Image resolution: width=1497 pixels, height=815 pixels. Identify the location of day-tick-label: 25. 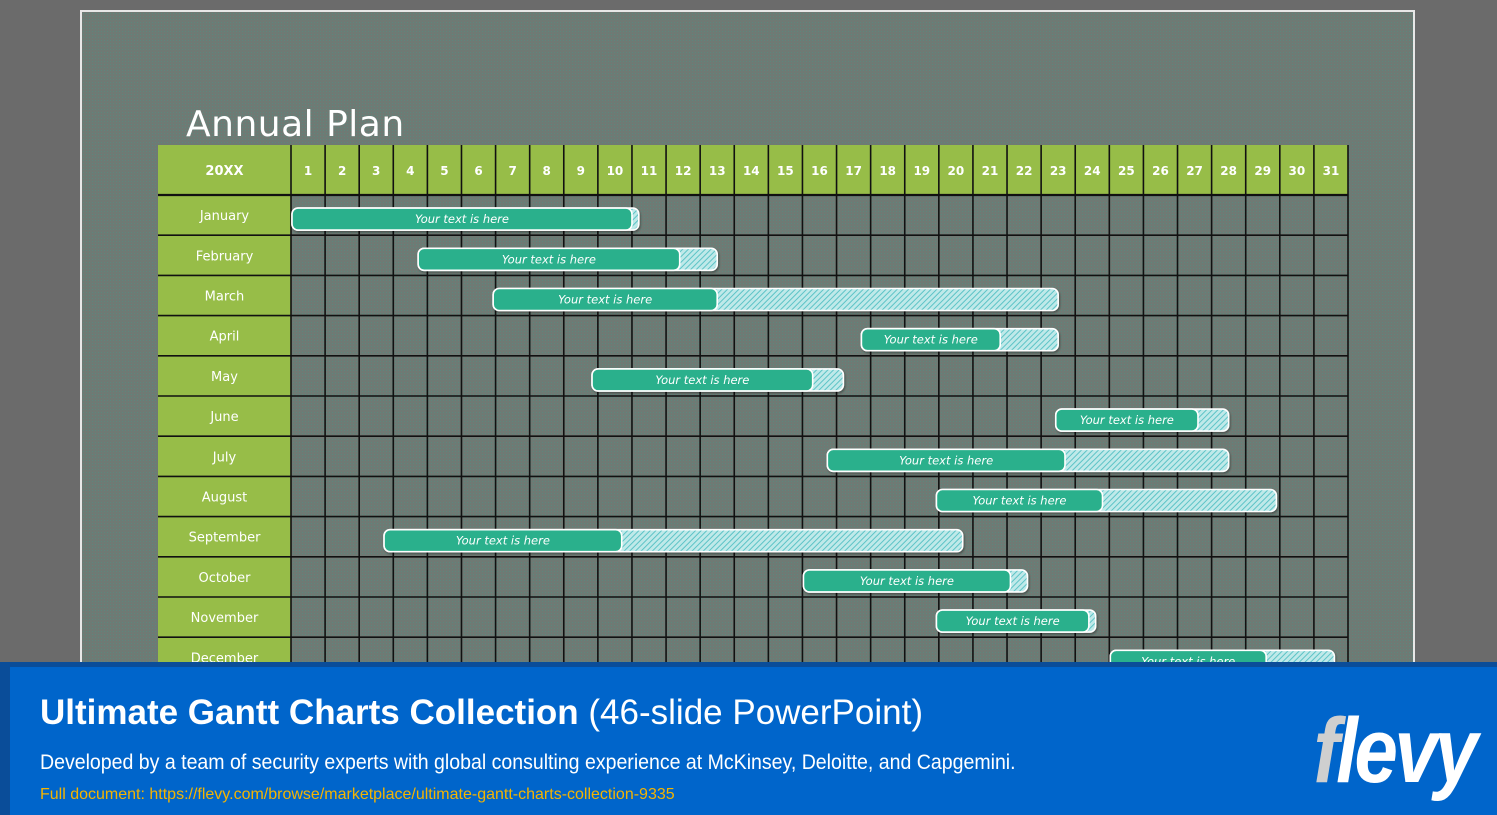
(1126, 171).